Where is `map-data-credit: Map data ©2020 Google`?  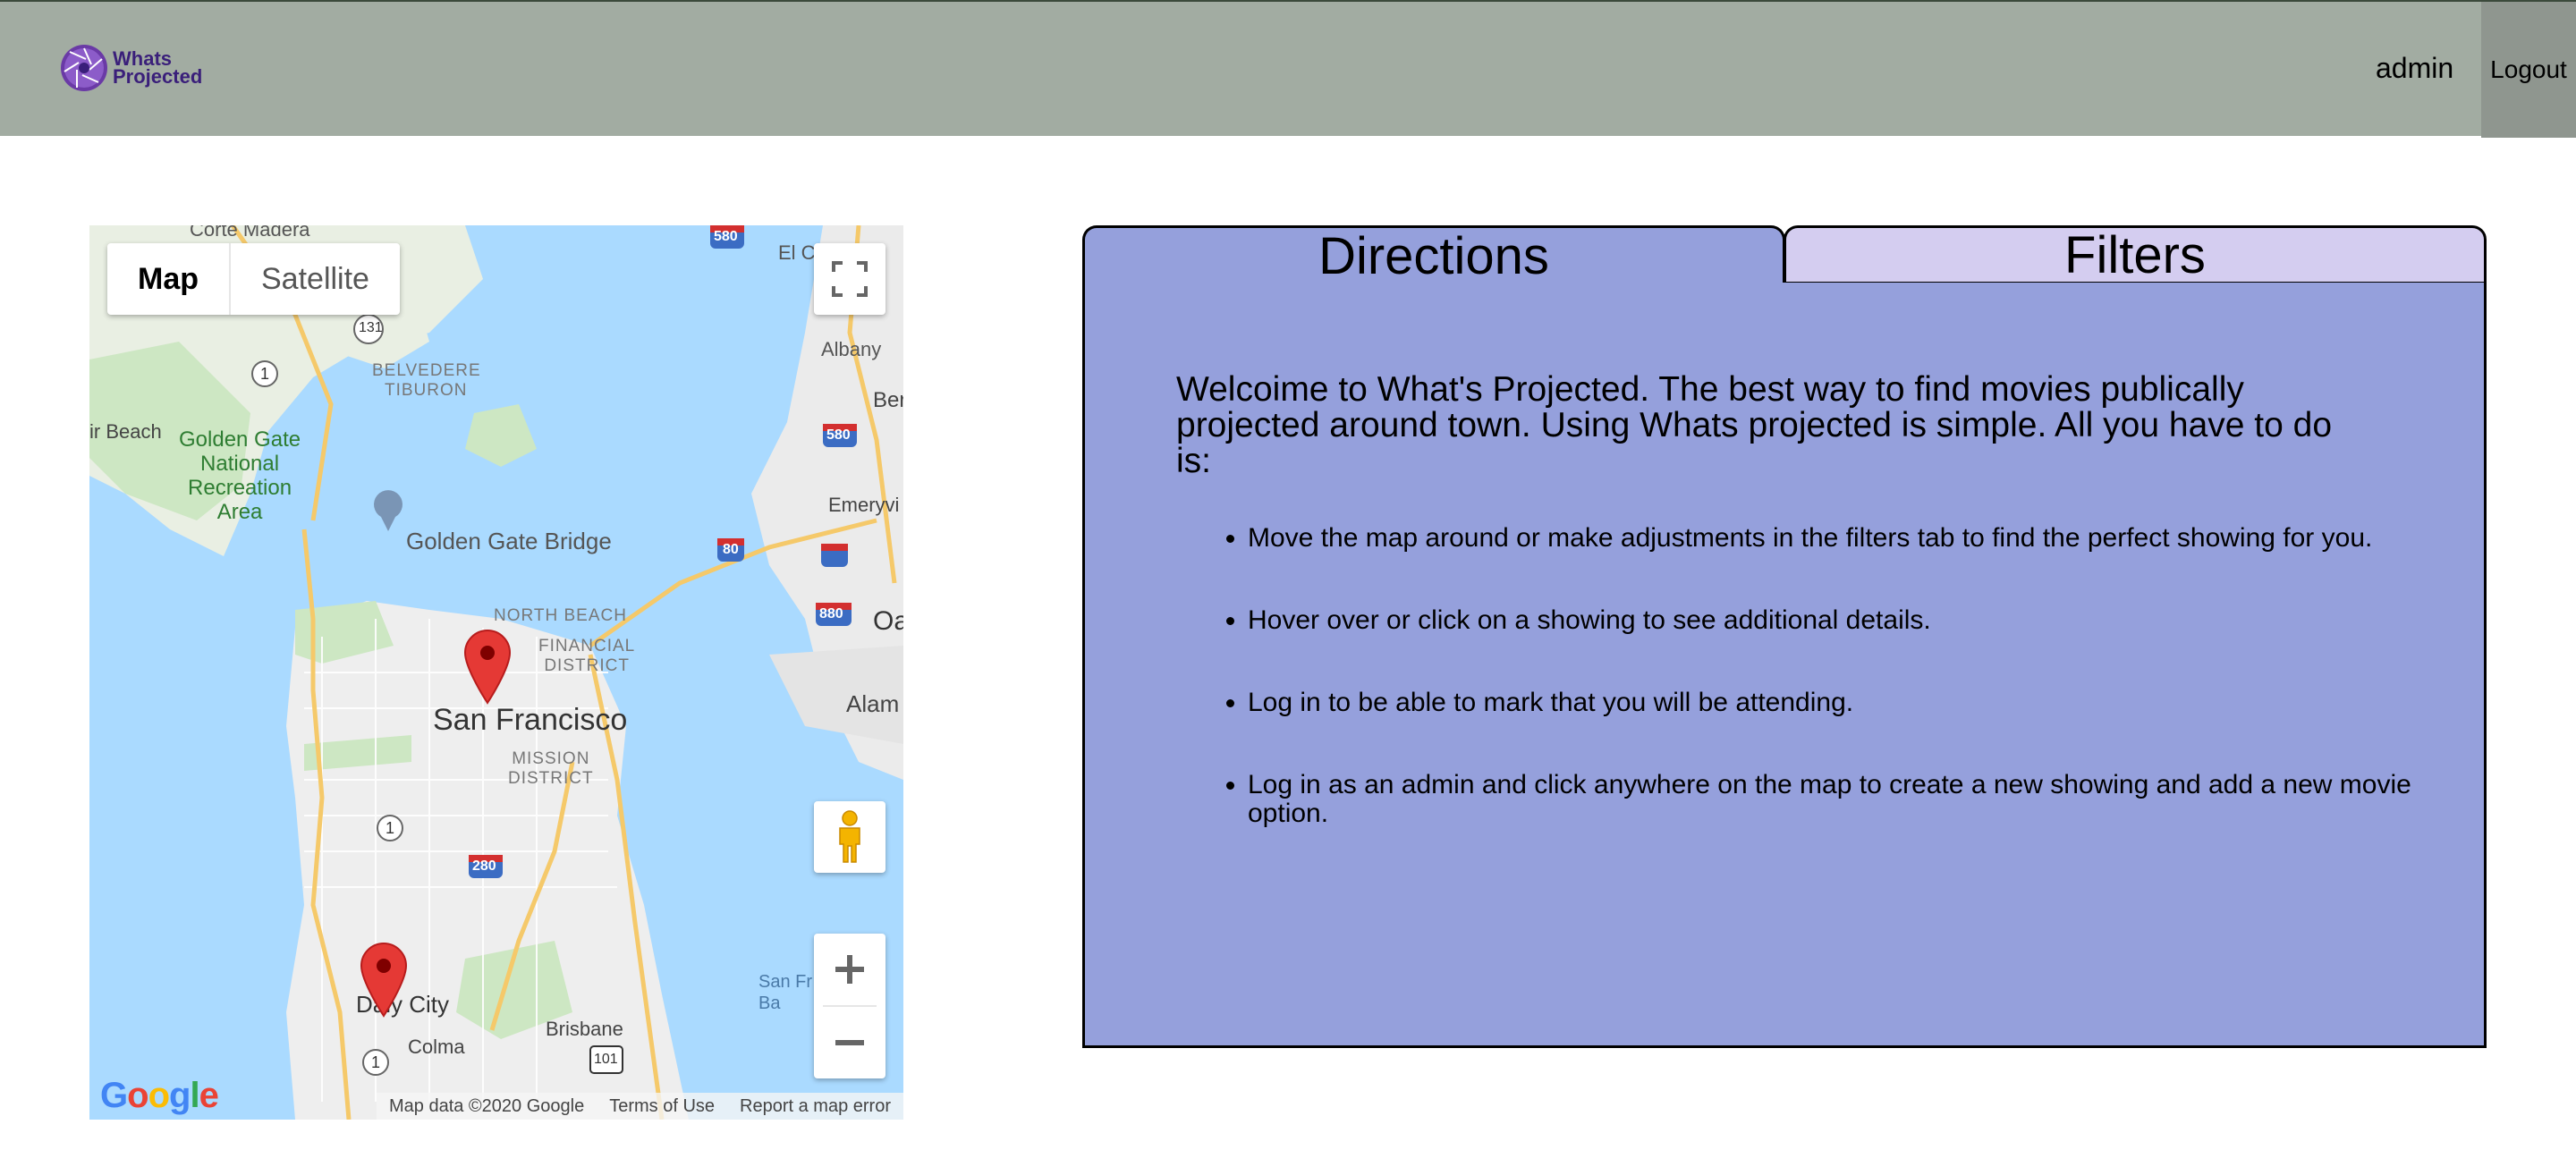
map-data-credit: Map data ©2020 Google is located at coordinates (486, 1105).